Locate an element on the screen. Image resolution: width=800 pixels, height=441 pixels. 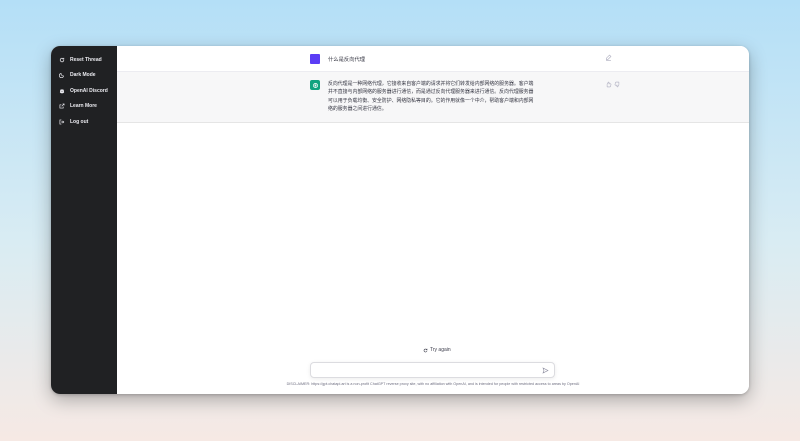
sidebar-item-label: Log out is located at coordinates (79, 121).